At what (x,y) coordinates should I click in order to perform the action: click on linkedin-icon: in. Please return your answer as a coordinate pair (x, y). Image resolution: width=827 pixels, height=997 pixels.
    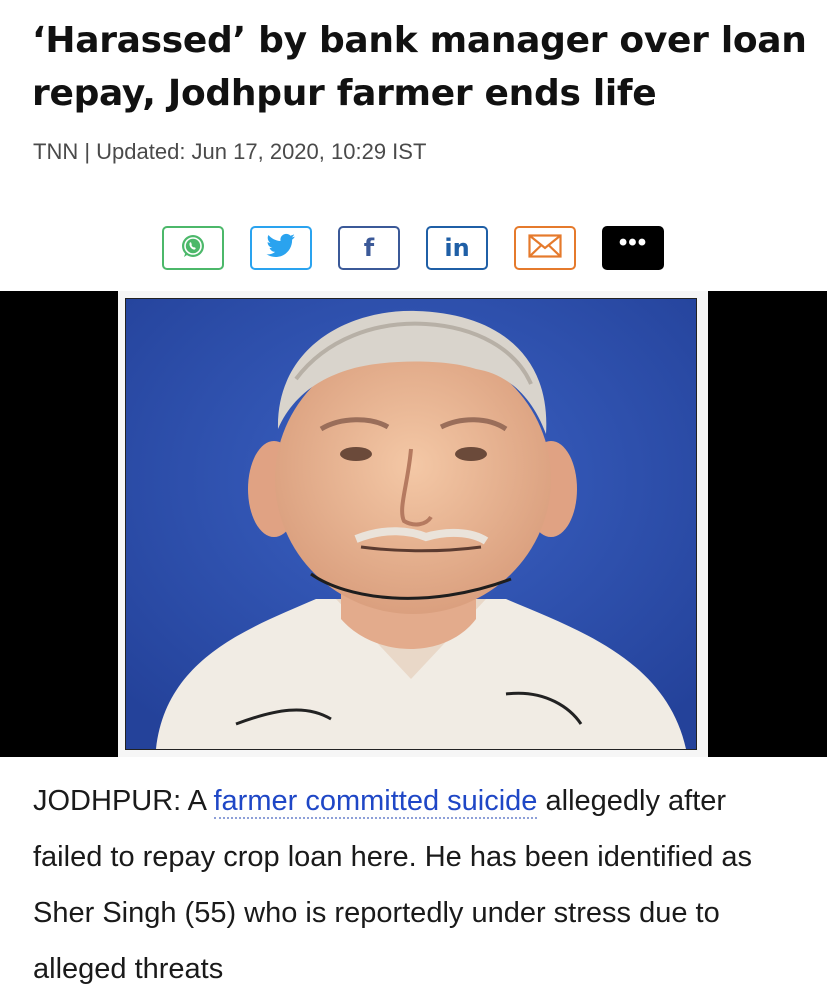
    Looking at the image, I should click on (457, 248).